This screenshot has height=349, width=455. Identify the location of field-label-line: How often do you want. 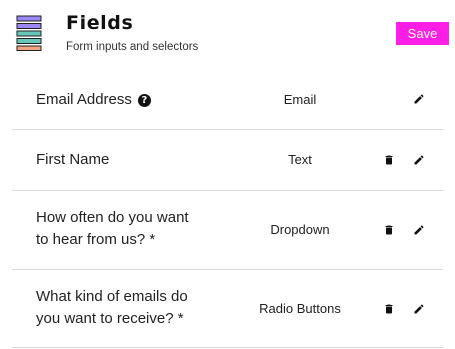
(112, 217).